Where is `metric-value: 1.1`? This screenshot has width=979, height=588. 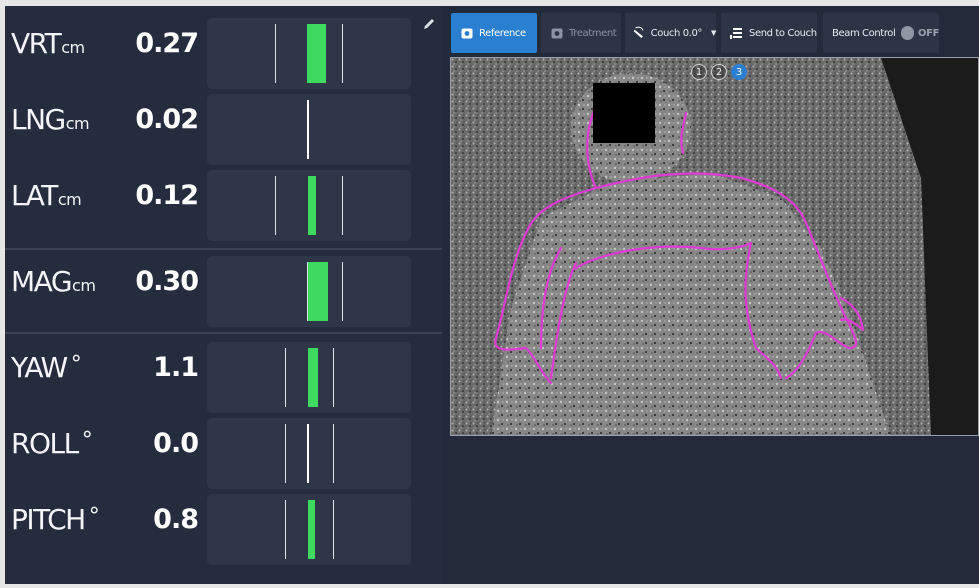 metric-value: 1.1 is located at coordinates (176, 367).